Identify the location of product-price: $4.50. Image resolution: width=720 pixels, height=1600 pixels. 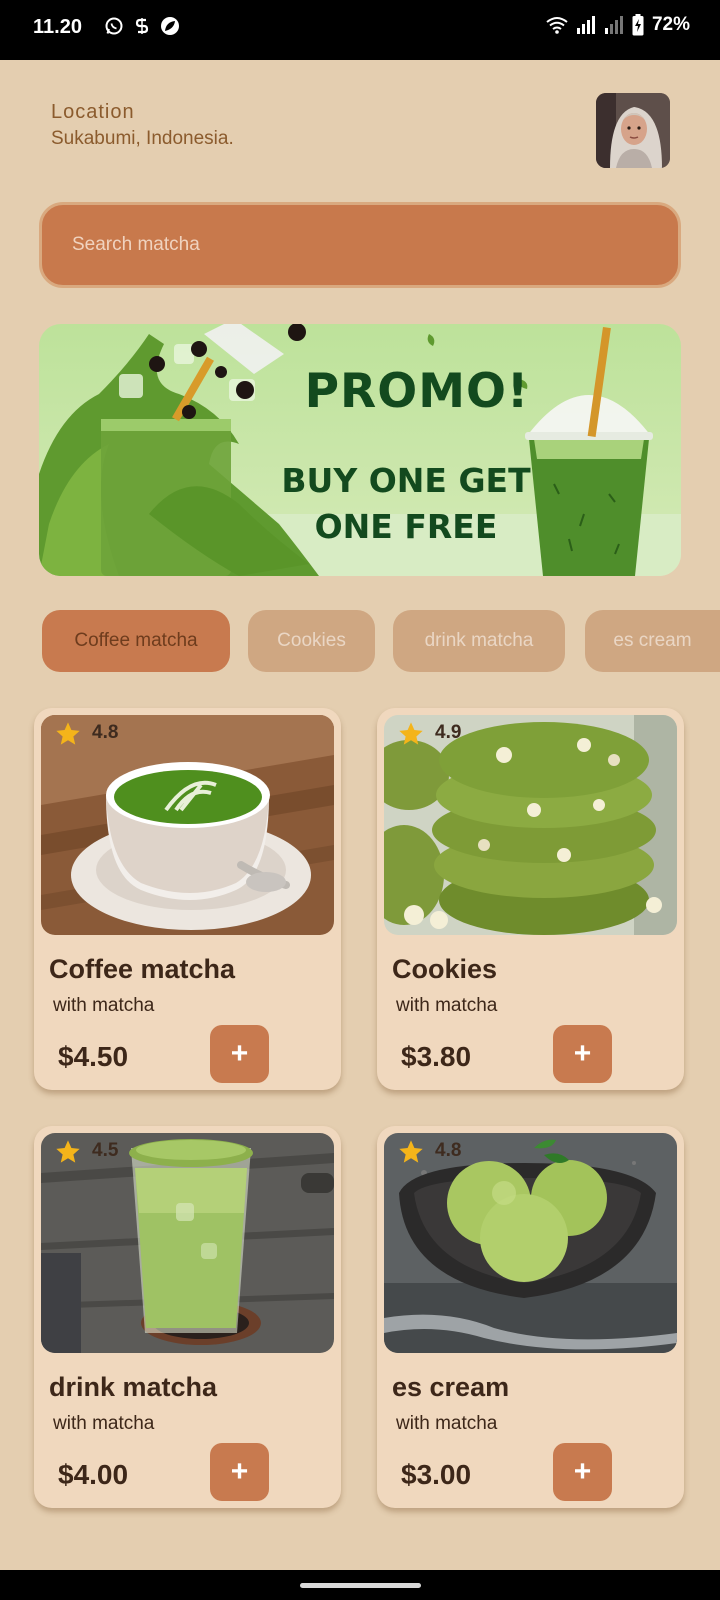
(93, 1056).